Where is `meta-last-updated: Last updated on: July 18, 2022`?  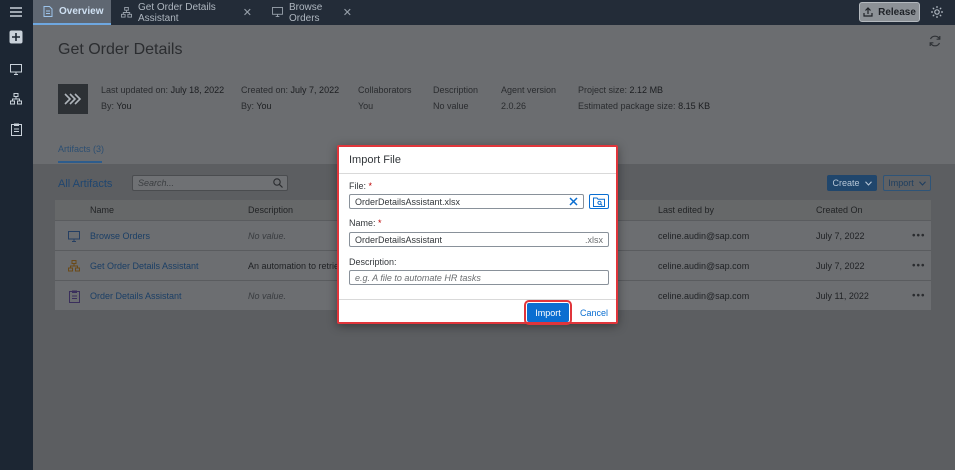 meta-last-updated: Last updated on: July 18, 2022 is located at coordinates (163, 90).